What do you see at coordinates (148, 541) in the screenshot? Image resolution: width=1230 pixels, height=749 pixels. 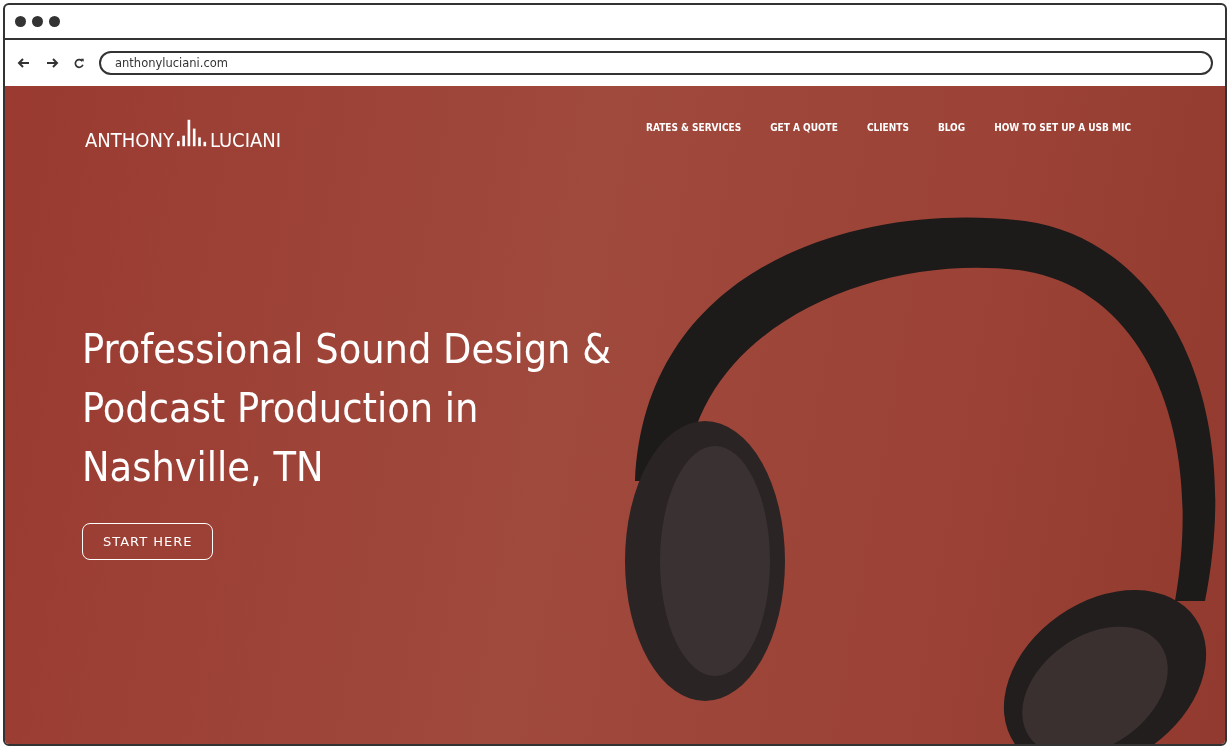 I see `start-here-button: START HERE` at bounding box center [148, 541].